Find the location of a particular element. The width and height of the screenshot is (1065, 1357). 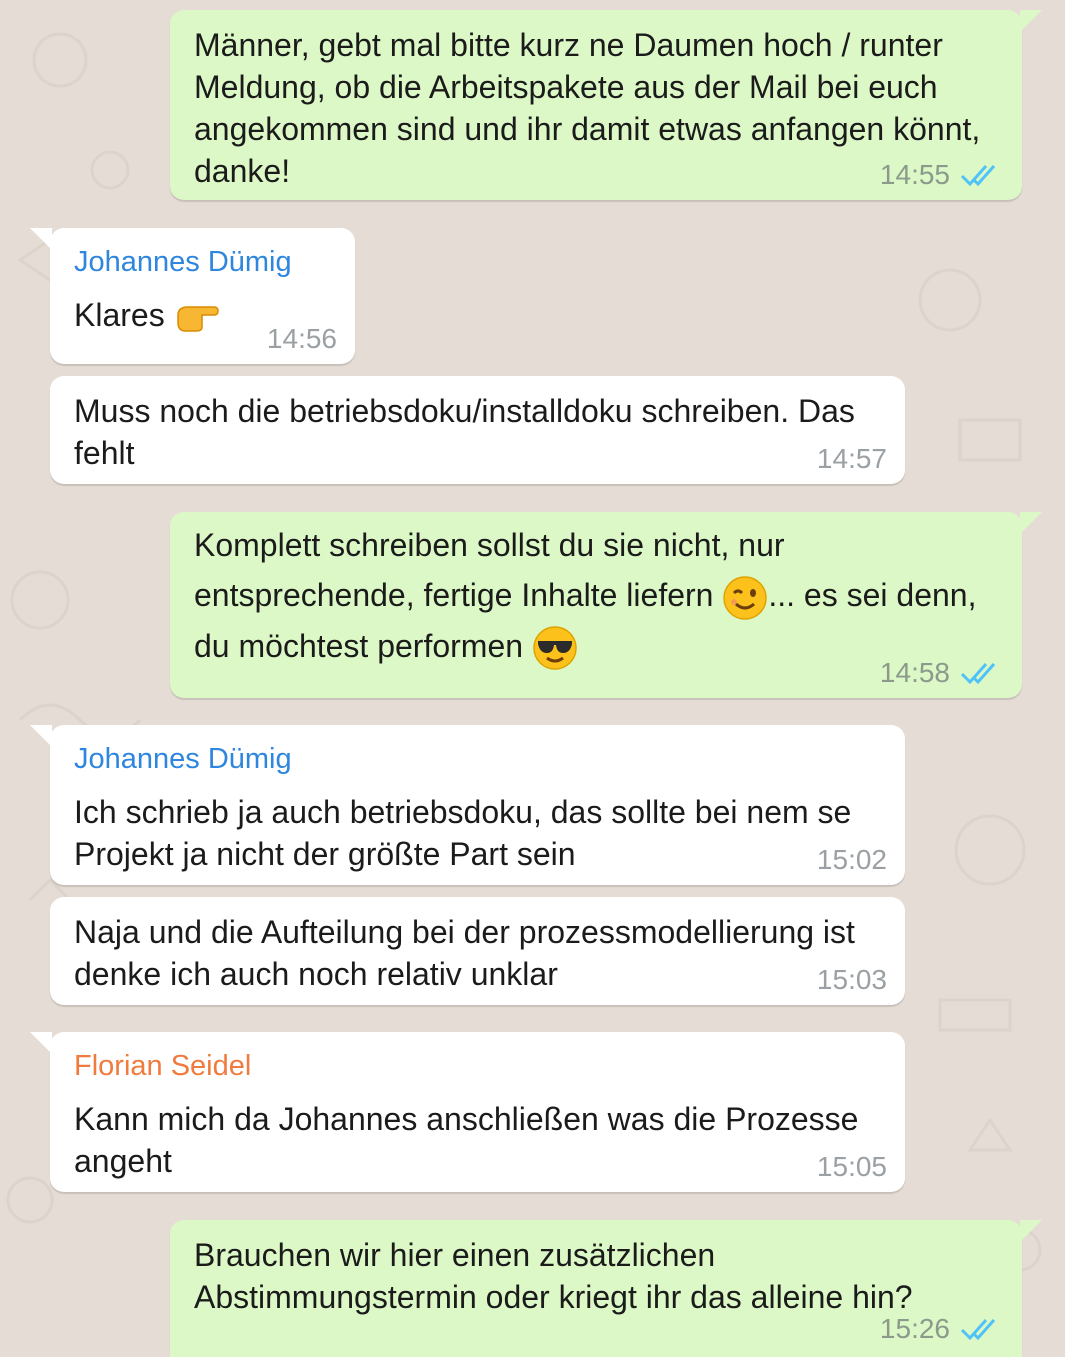

backhand-index-pointing-right-icon is located at coordinates (197, 318).